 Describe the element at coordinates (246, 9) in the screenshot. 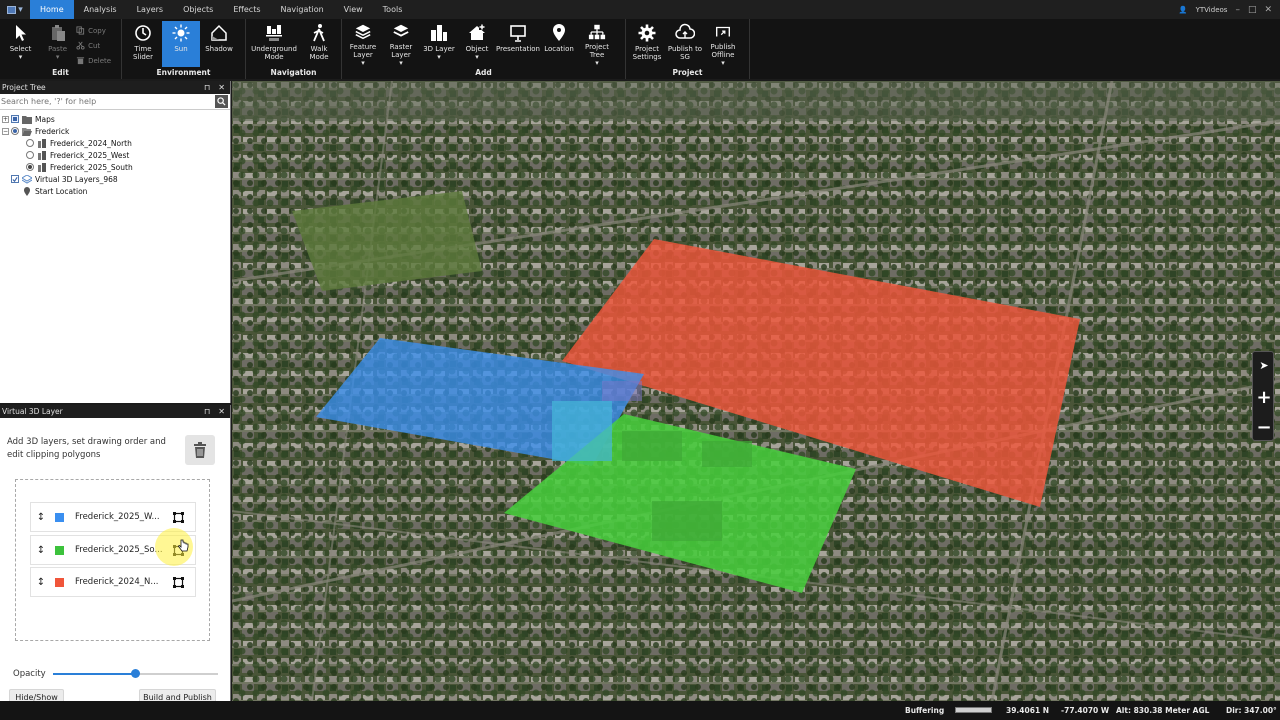

I see `tab-effects: Effects` at that location.